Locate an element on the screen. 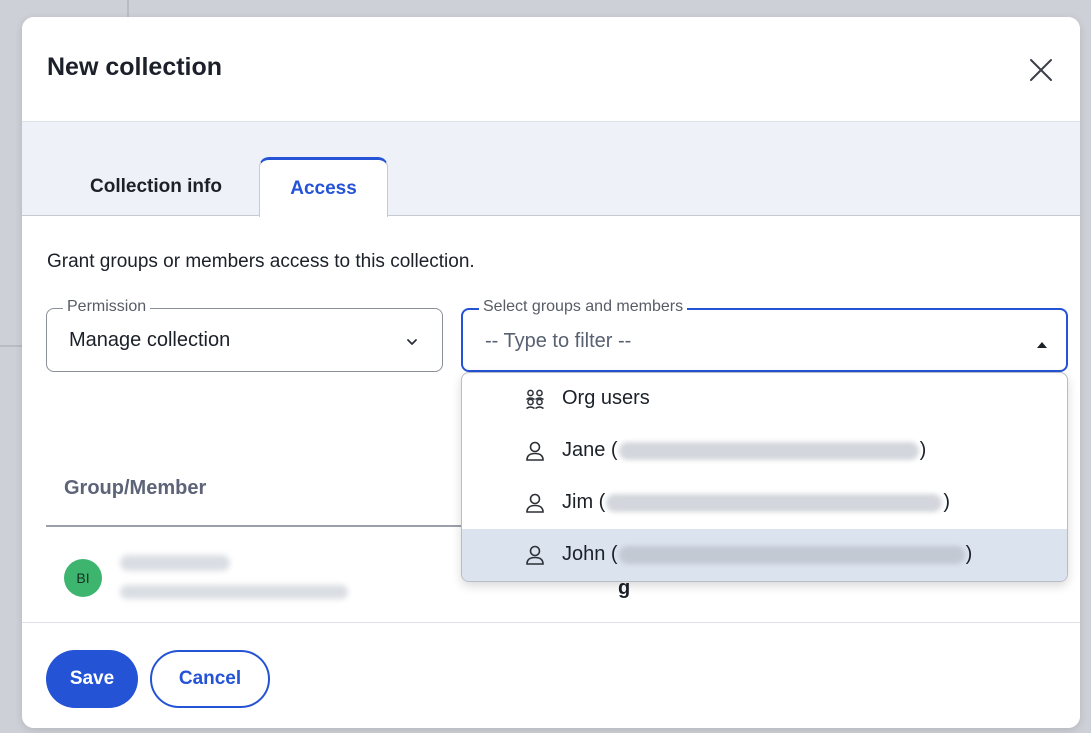 The width and height of the screenshot is (1091, 733). select-filter-input: -- Type to filter -- is located at coordinates (558, 341).